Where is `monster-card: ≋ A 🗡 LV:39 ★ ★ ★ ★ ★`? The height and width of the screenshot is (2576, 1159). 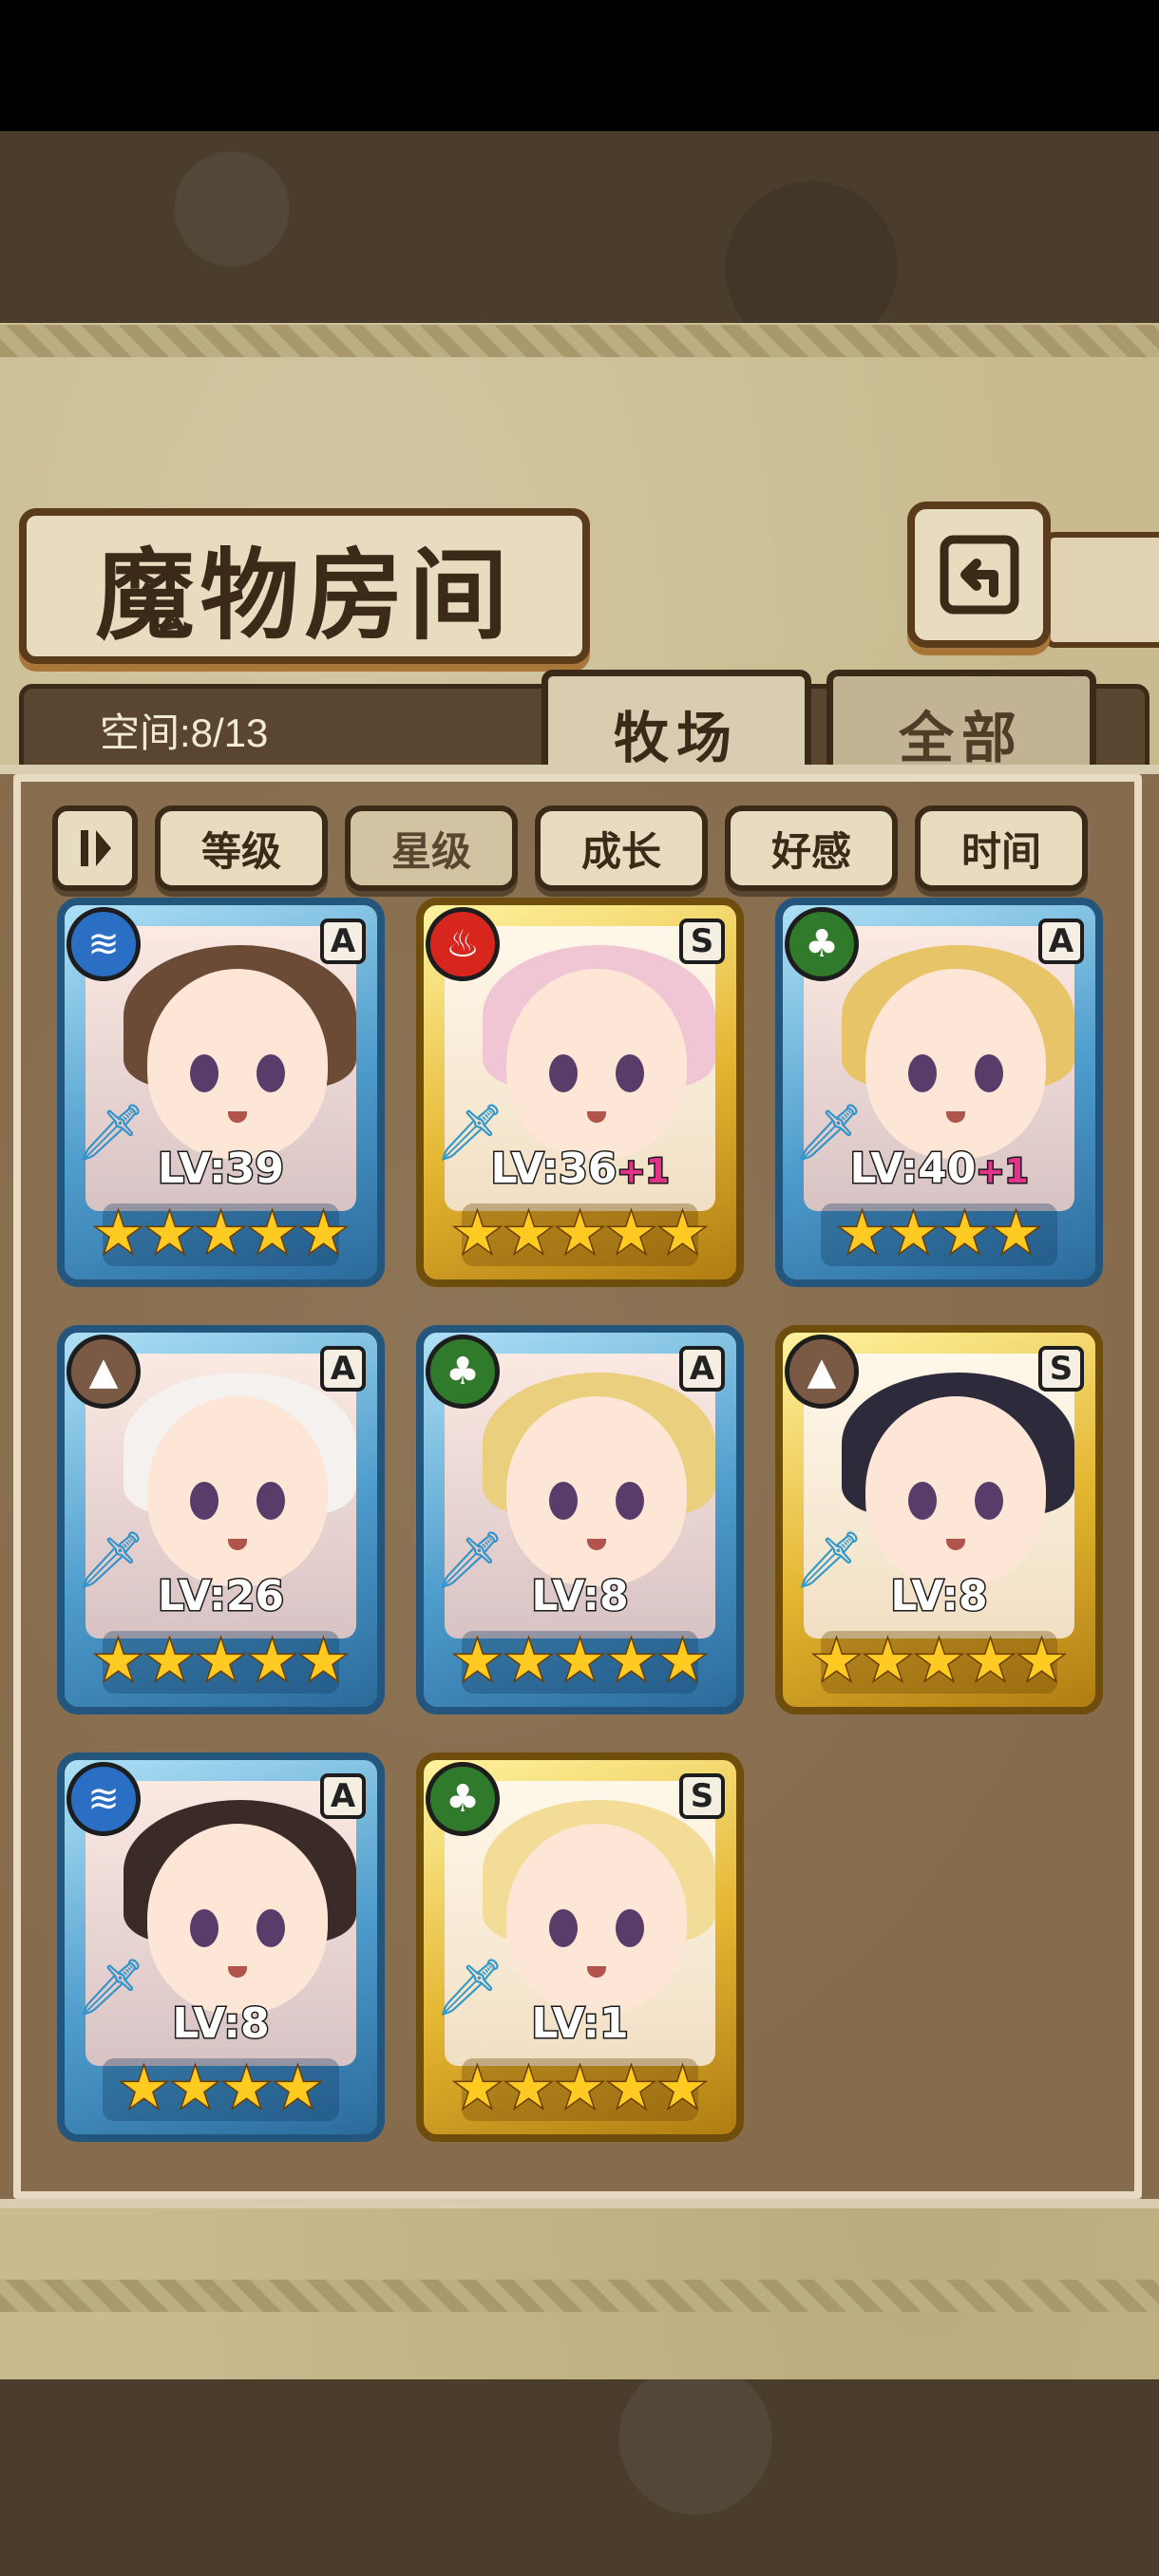 monster-card: ≋ A 🗡 LV:39 ★ ★ ★ ★ ★ is located at coordinates (221, 1092).